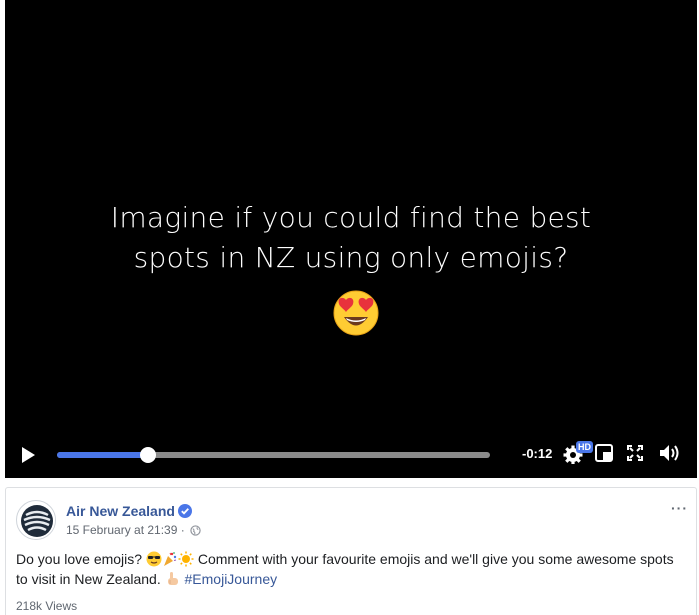 The image size is (699, 615). I want to click on air-new-zealand-koru-logo-icon, so click(36, 520).